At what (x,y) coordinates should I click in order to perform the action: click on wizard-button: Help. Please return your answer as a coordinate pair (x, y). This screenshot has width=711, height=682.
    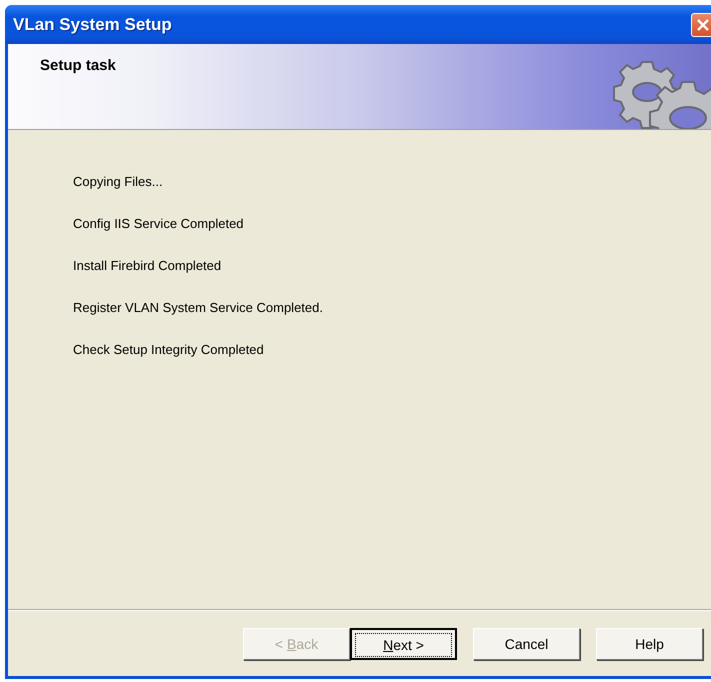
    Looking at the image, I should click on (649, 644).